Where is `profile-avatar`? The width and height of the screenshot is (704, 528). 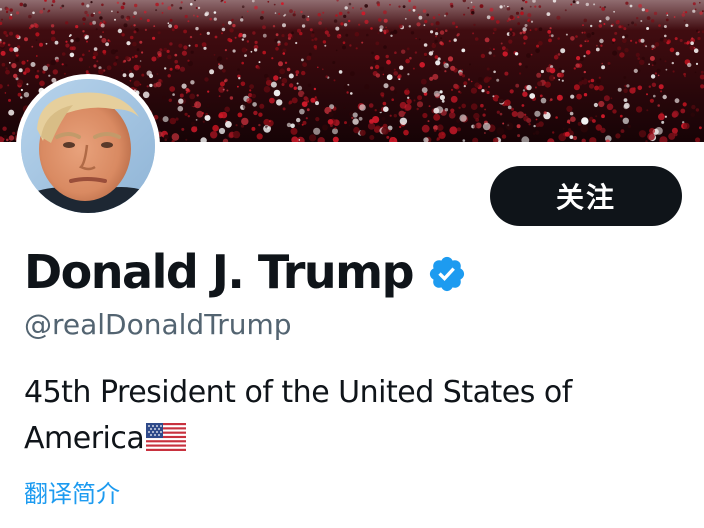
profile-avatar is located at coordinates (88, 146).